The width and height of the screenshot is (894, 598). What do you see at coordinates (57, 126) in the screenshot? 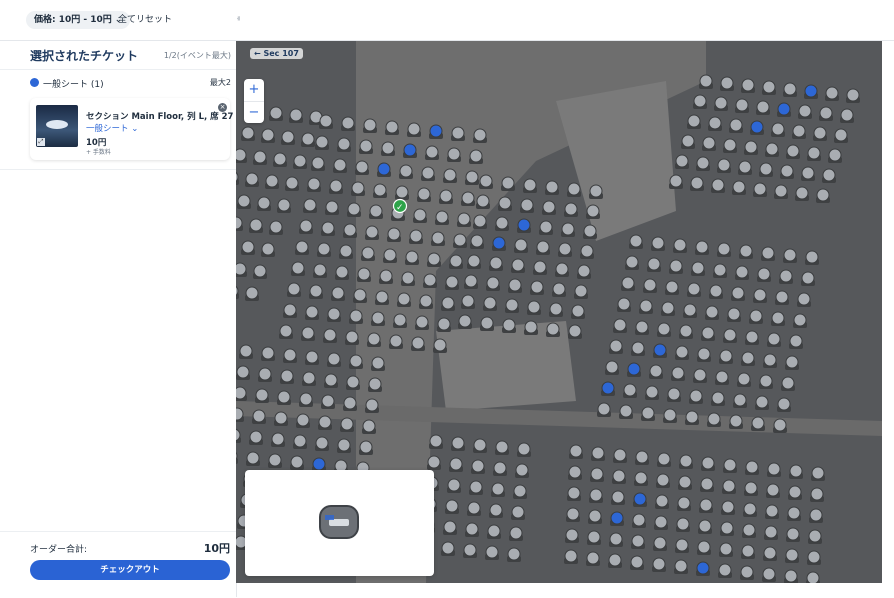
I see `seat-view-thumbnail: ⤢` at bounding box center [57, 126].